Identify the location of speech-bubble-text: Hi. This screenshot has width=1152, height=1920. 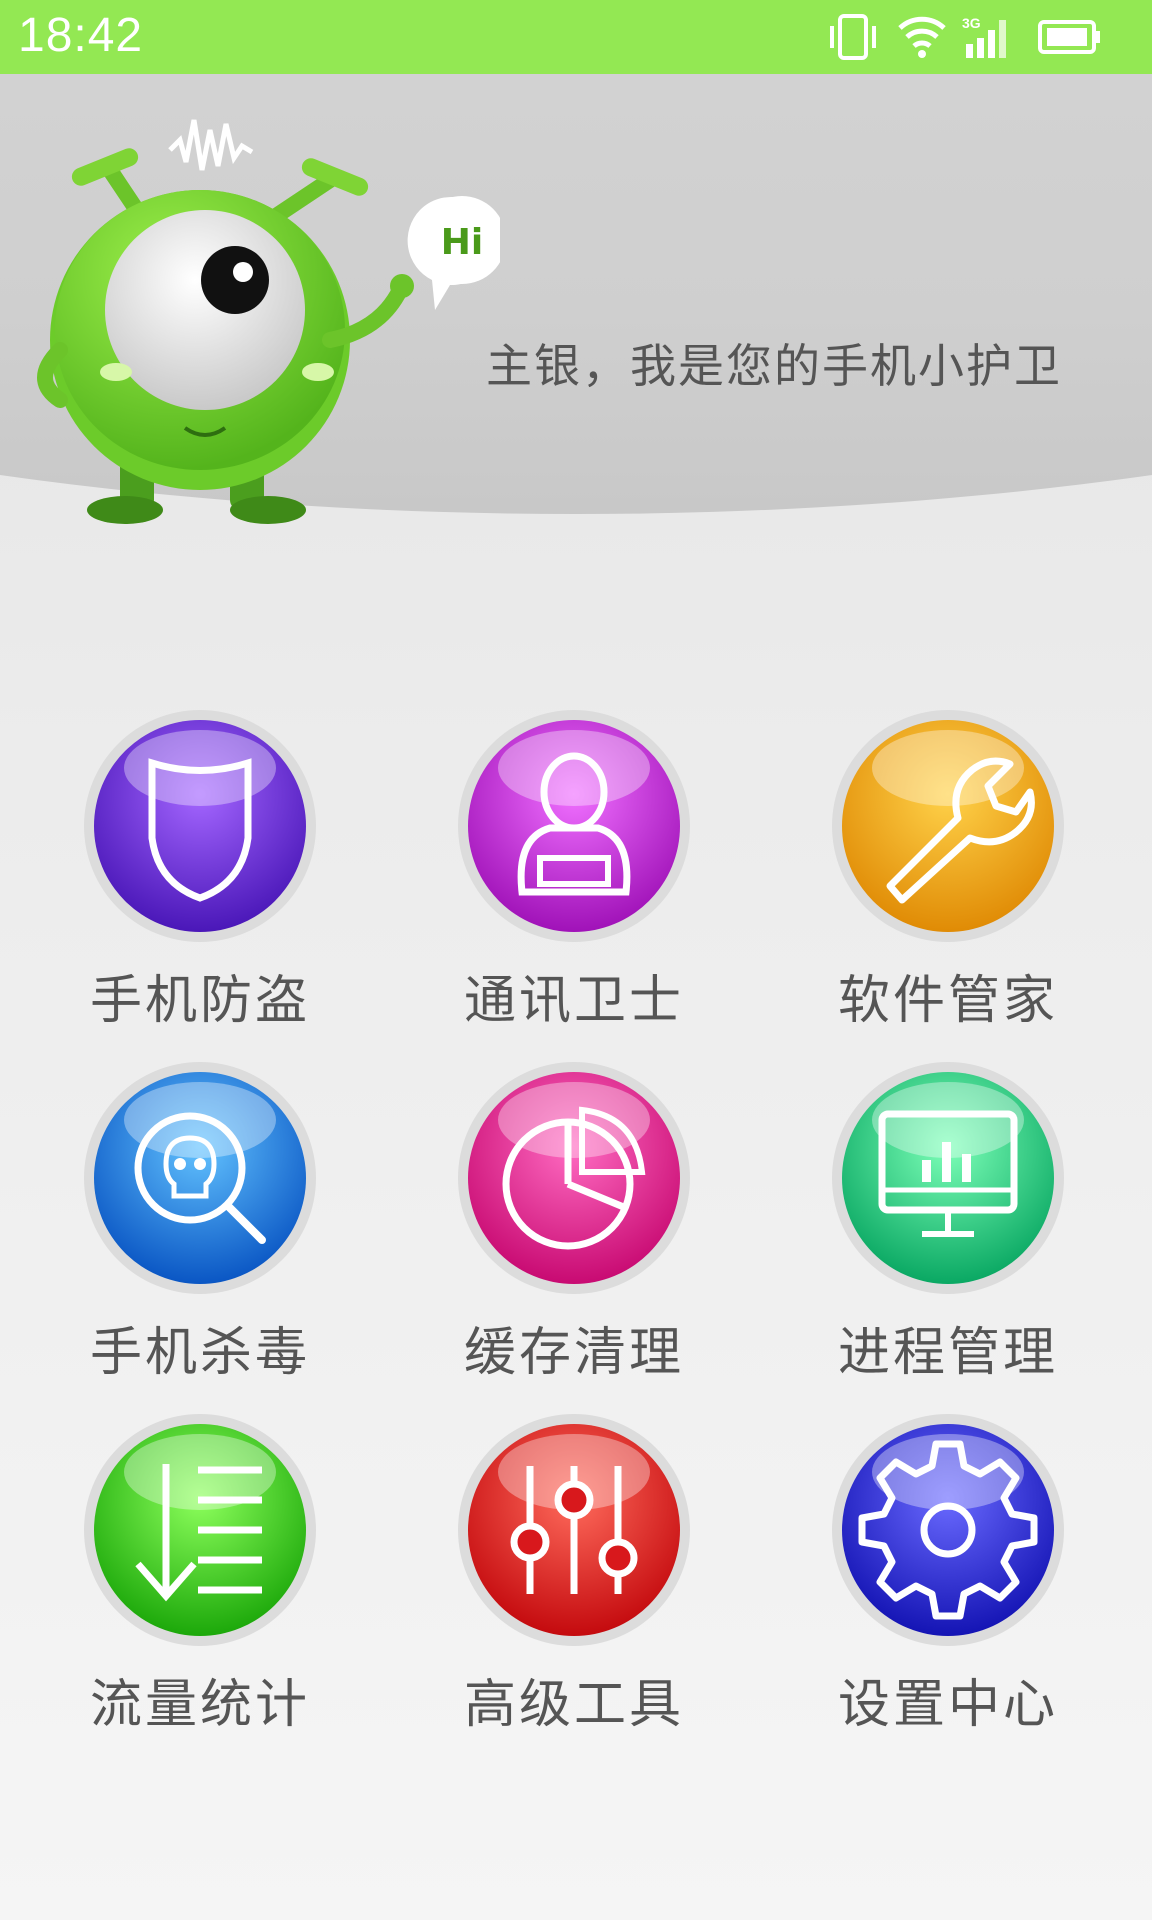
(462, 242).